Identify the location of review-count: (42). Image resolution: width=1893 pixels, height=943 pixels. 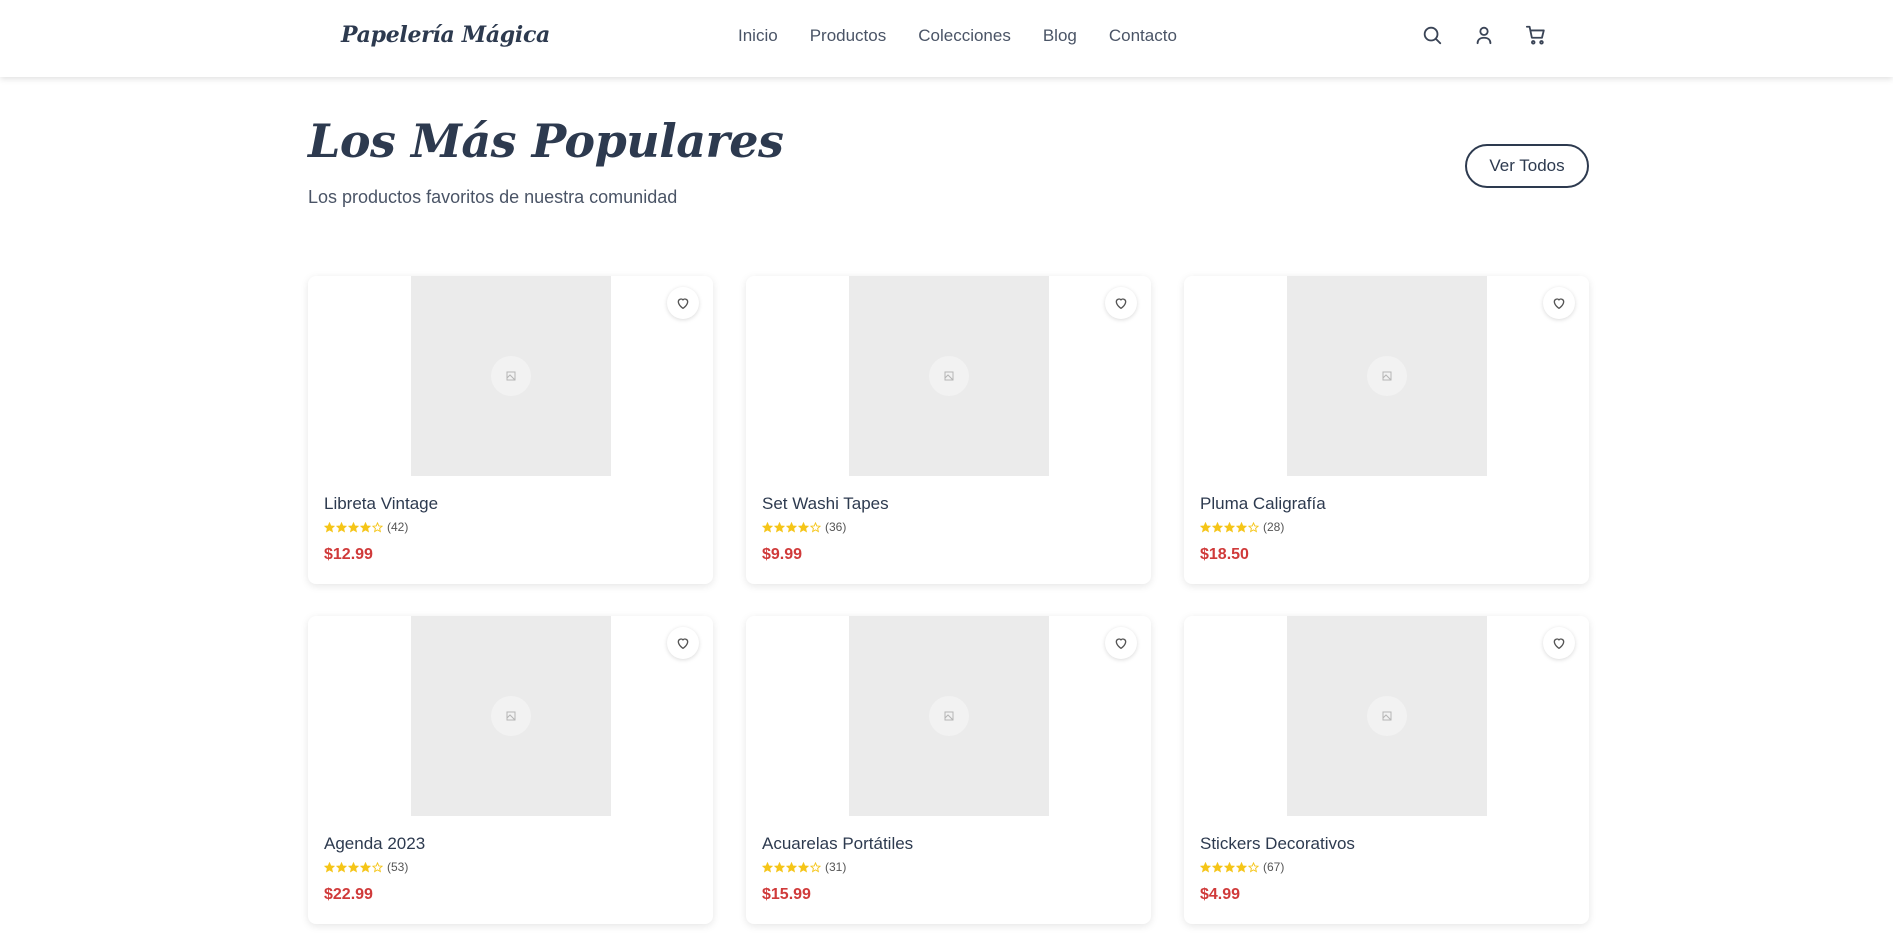
(398, 527).